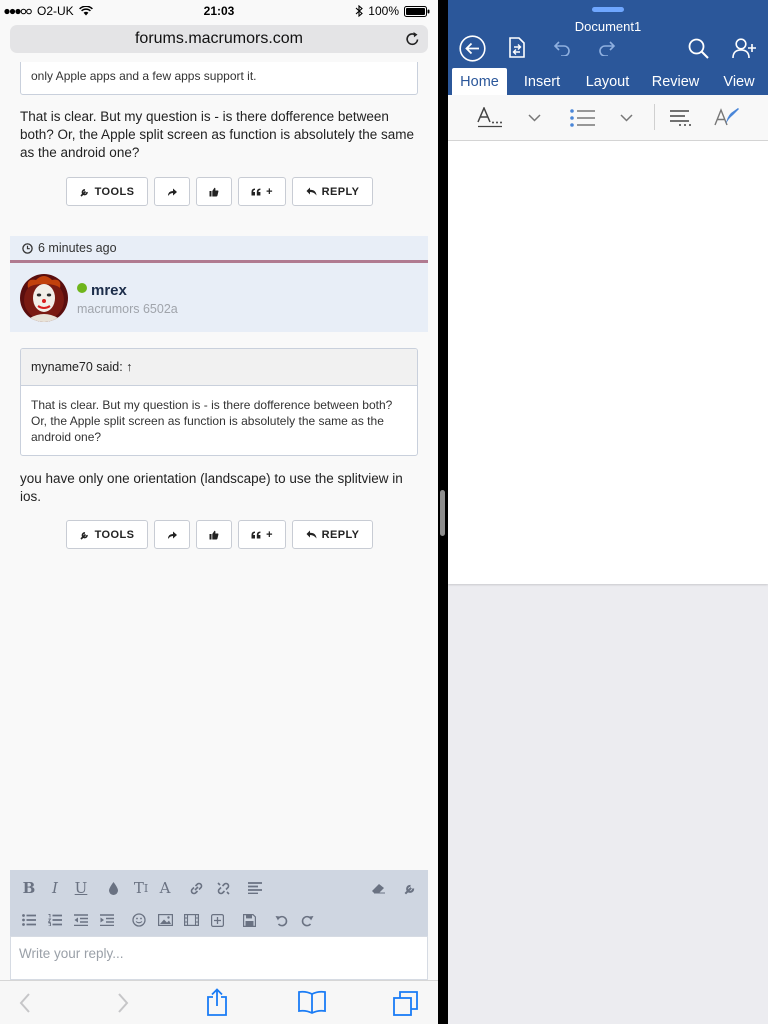 The height and width of the screenshot is (1024, 768). I want to click on status-bar: O2-UK 21:03 100%, so click(219, 11).